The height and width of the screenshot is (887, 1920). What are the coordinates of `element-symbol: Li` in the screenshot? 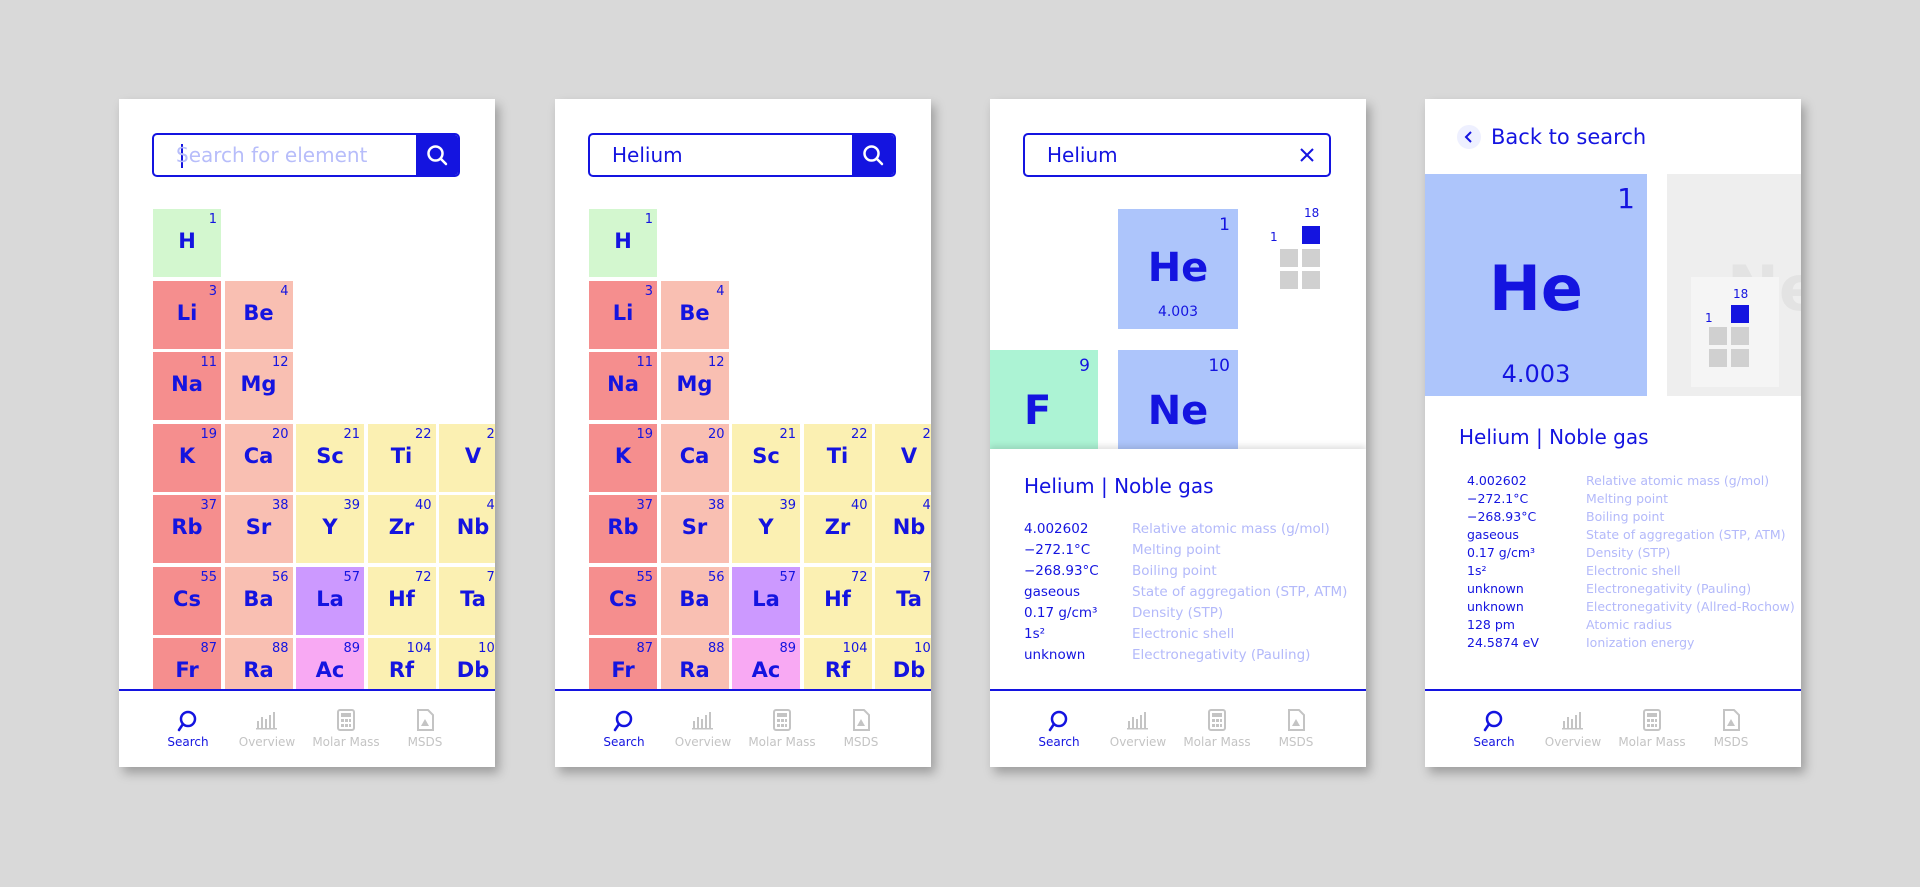 It's located at (187, 312).